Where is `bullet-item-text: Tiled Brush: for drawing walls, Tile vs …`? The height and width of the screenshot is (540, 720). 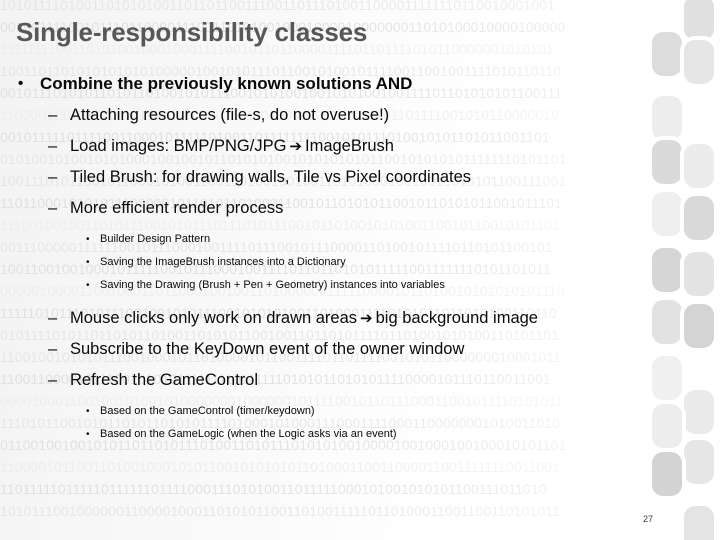 bullet-item-text: Tiled Brush: for drawing walls, Tile vs … is located at coordinates (271, 177).